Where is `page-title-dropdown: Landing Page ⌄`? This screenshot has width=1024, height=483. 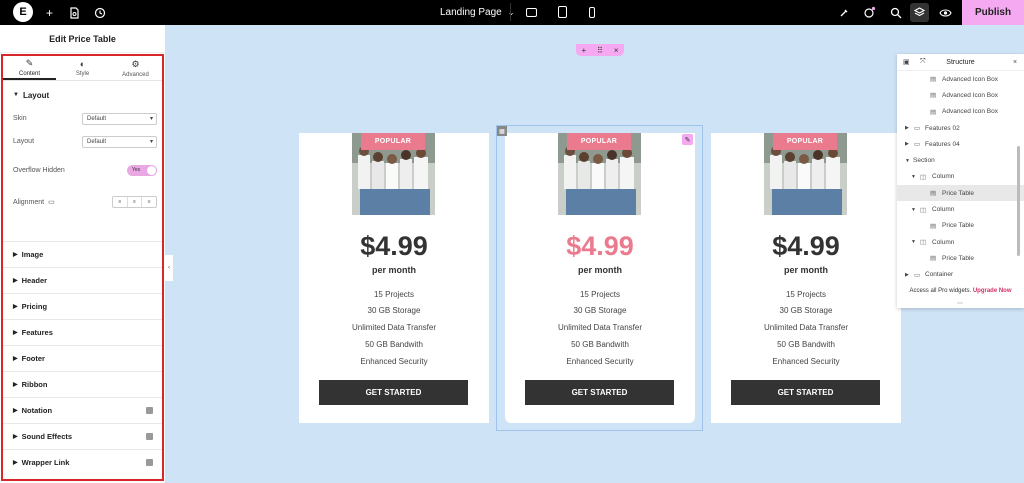
page-title-dropdown: Landing Page ⌄ is located at coordinates (477, 12).